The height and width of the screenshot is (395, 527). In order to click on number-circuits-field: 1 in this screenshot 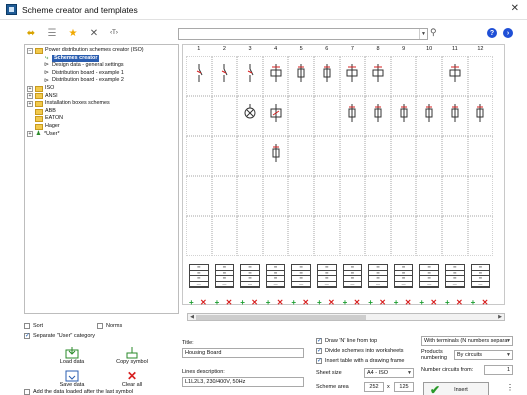, I will do `click(498, 370)`.